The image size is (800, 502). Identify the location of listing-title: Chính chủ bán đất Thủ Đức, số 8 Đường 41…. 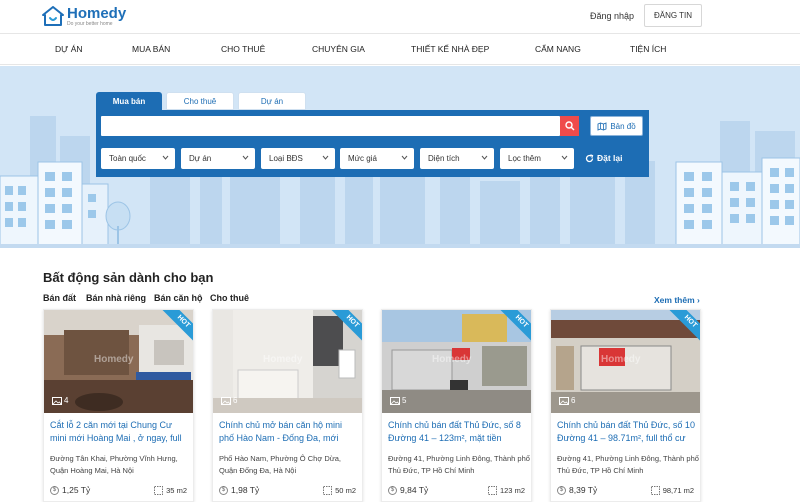
(458, 432).